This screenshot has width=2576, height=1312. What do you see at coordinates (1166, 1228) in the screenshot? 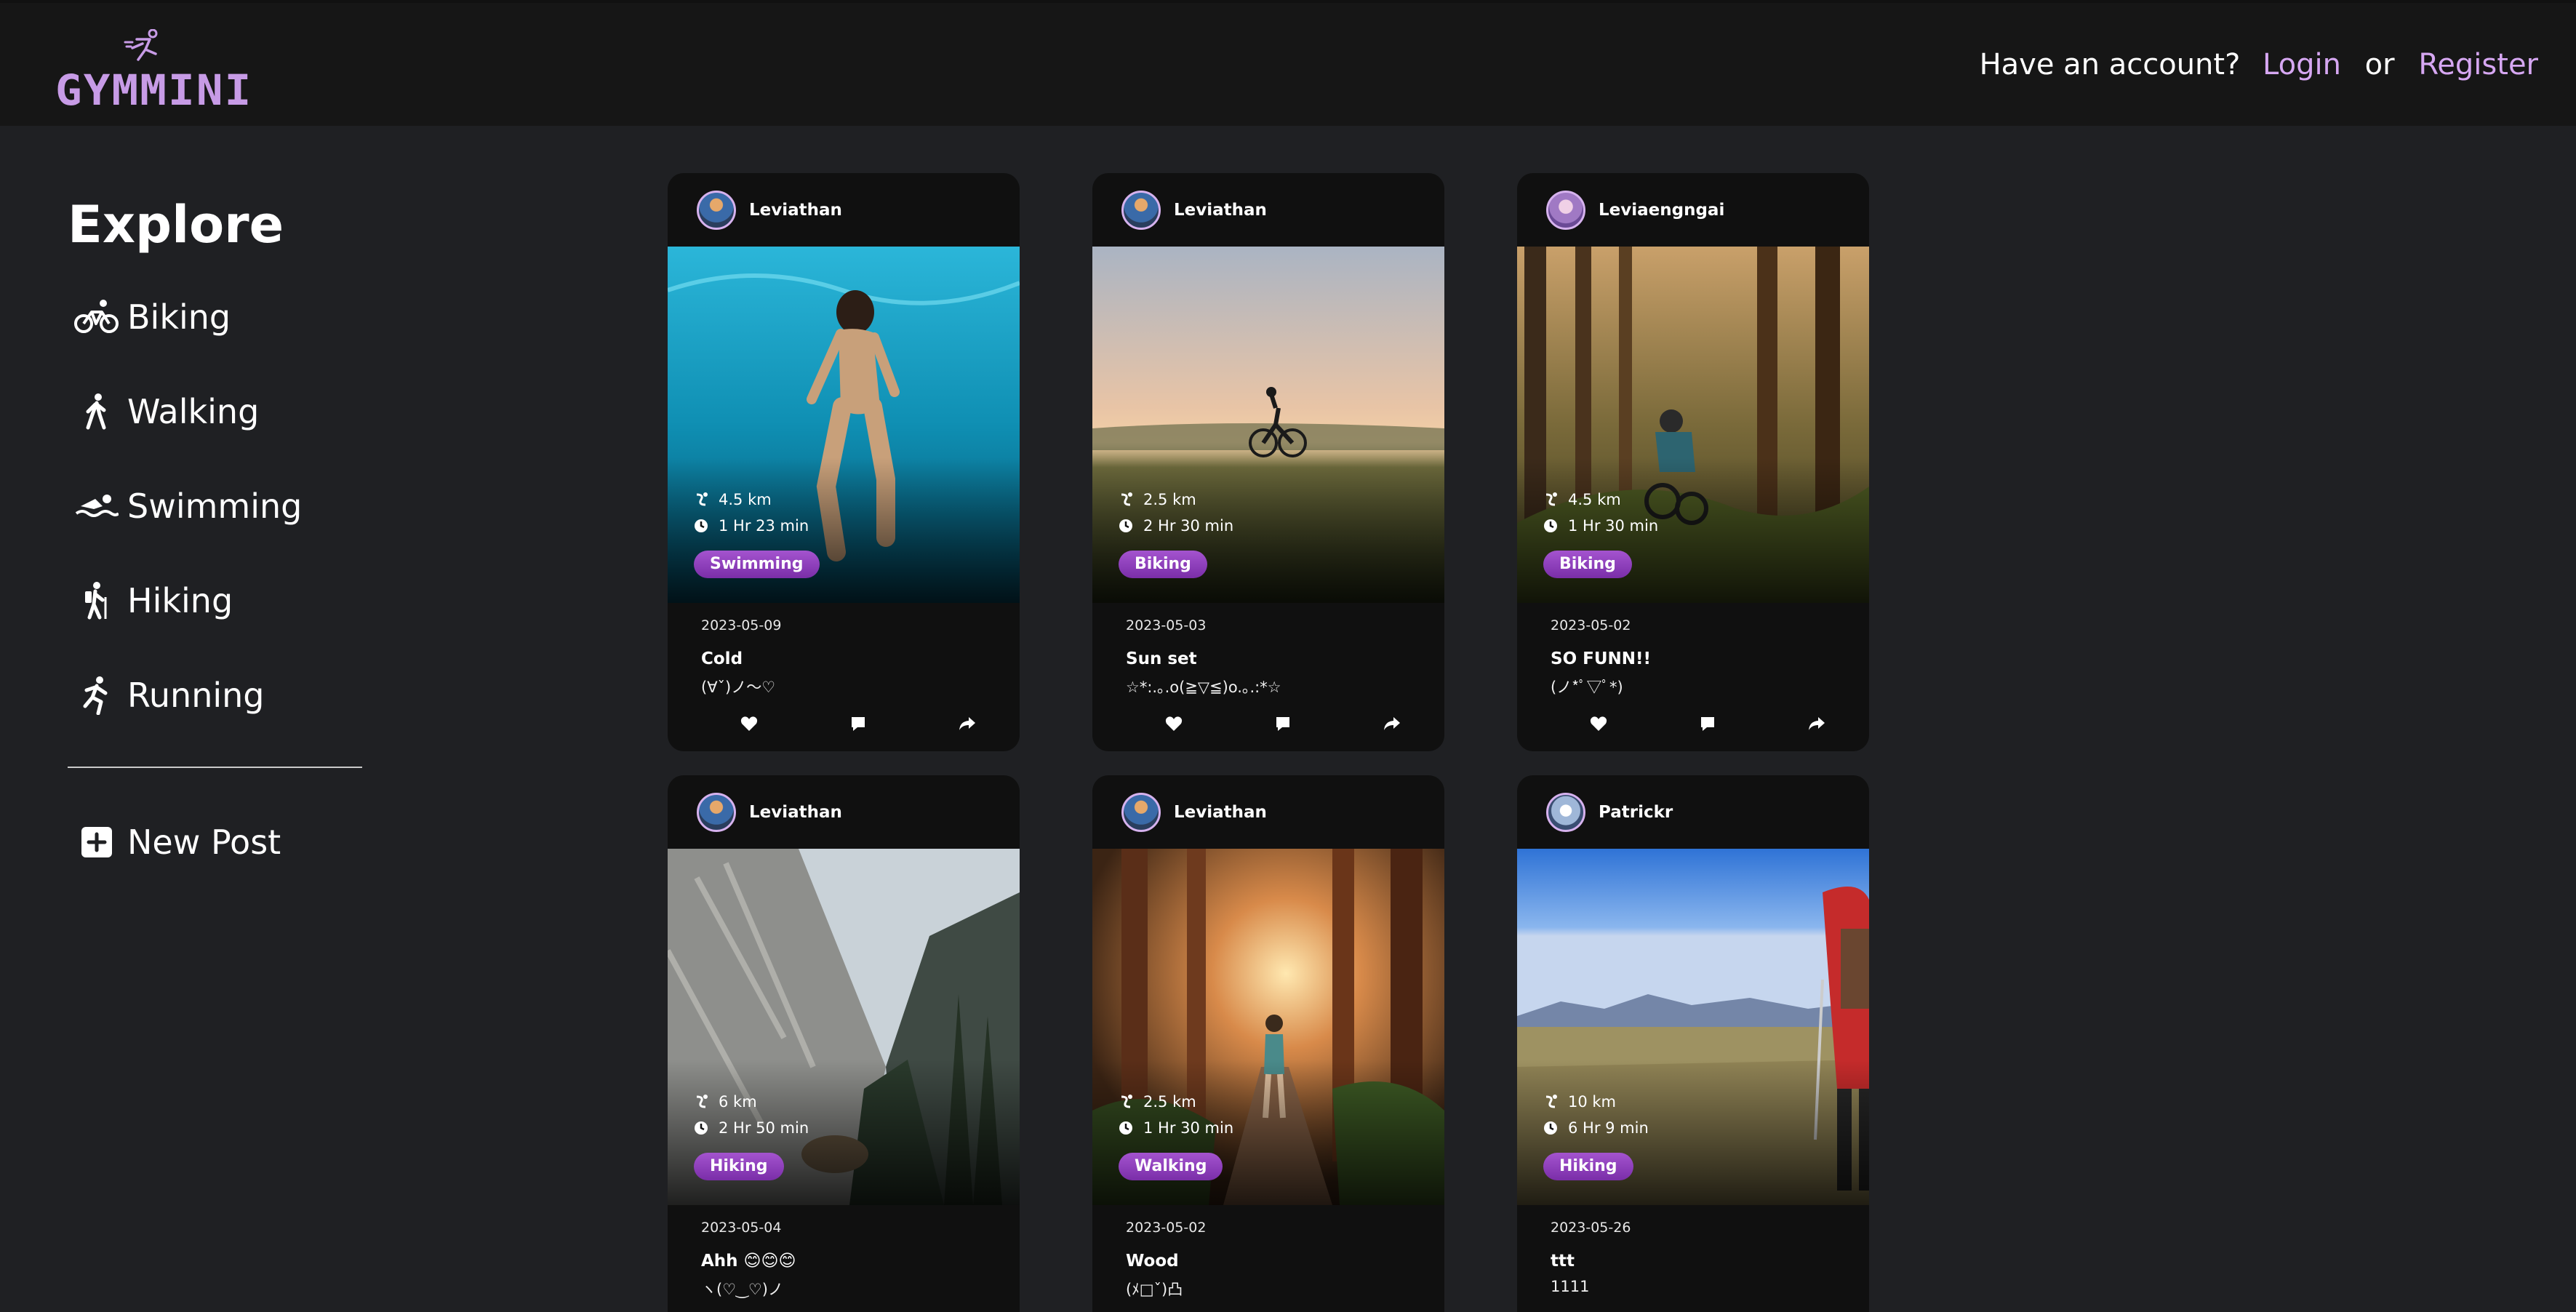
I see `post-date: 2023-05-02` at bounding box center [1166, 1228].